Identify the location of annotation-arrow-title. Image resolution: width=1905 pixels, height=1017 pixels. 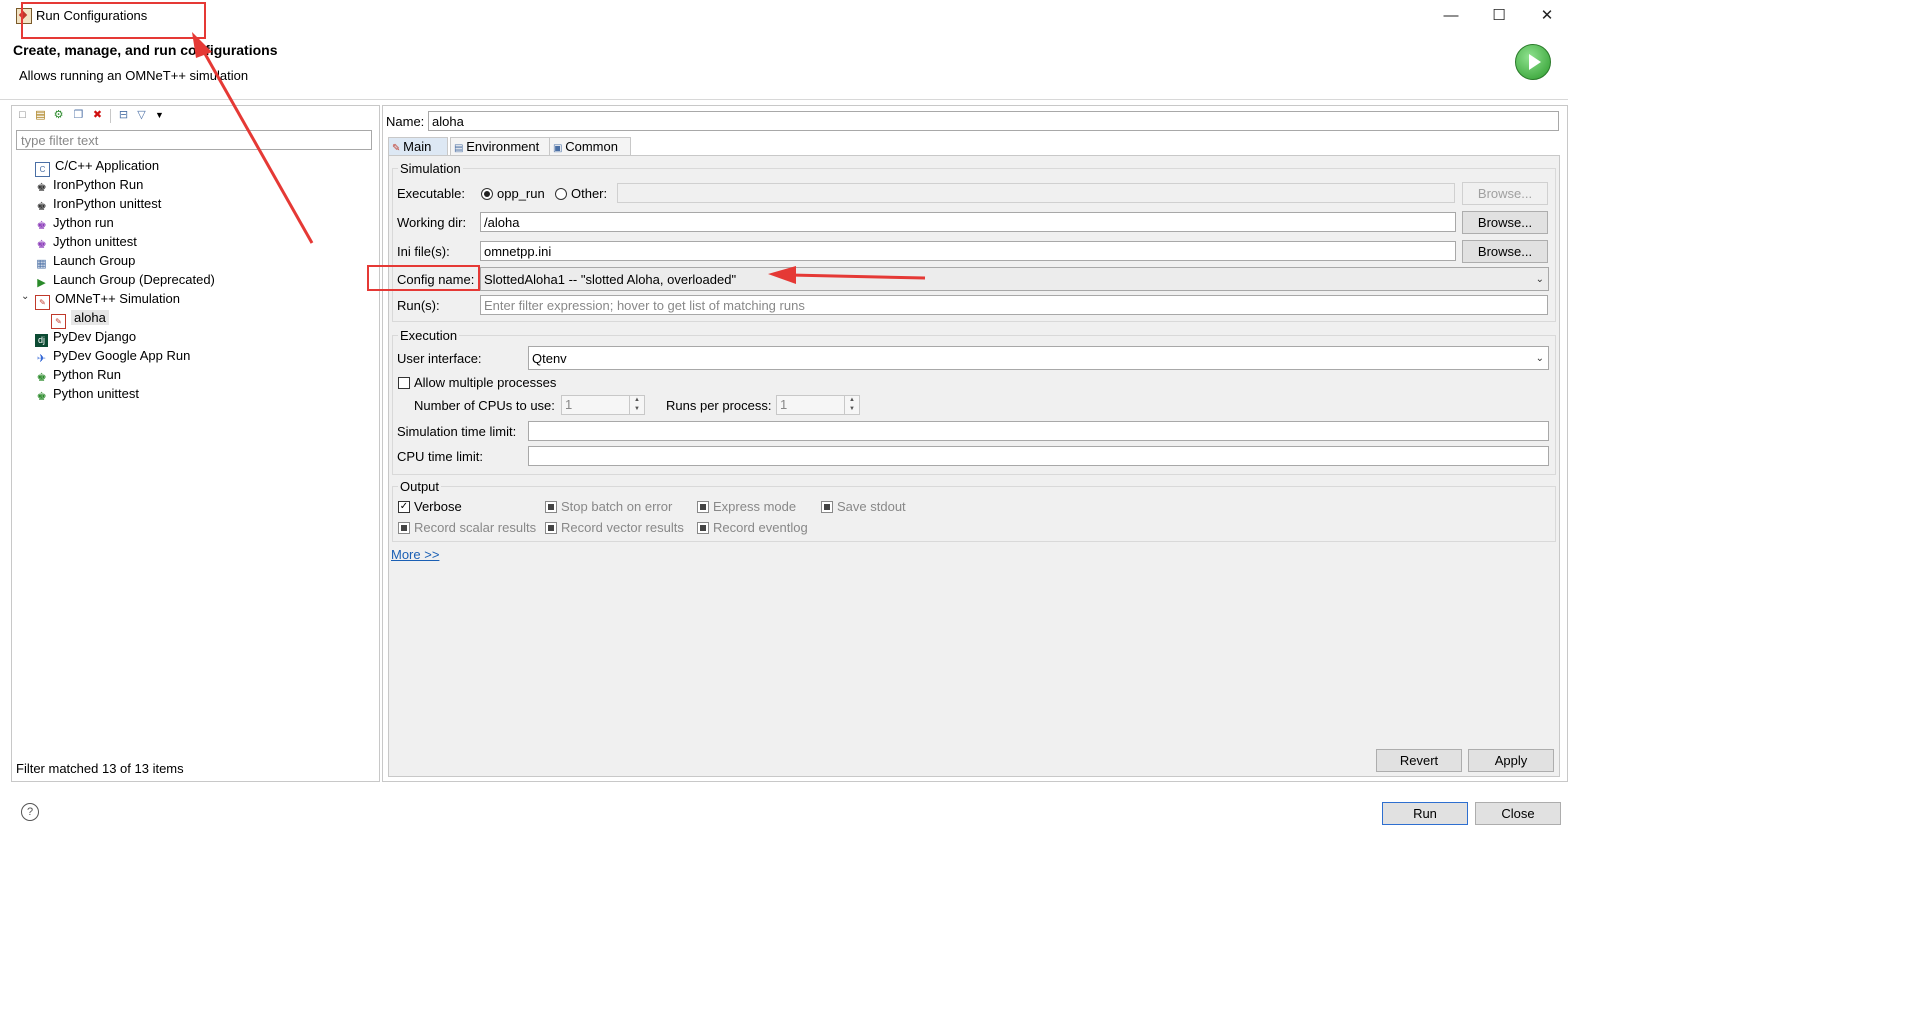
(253, 138).